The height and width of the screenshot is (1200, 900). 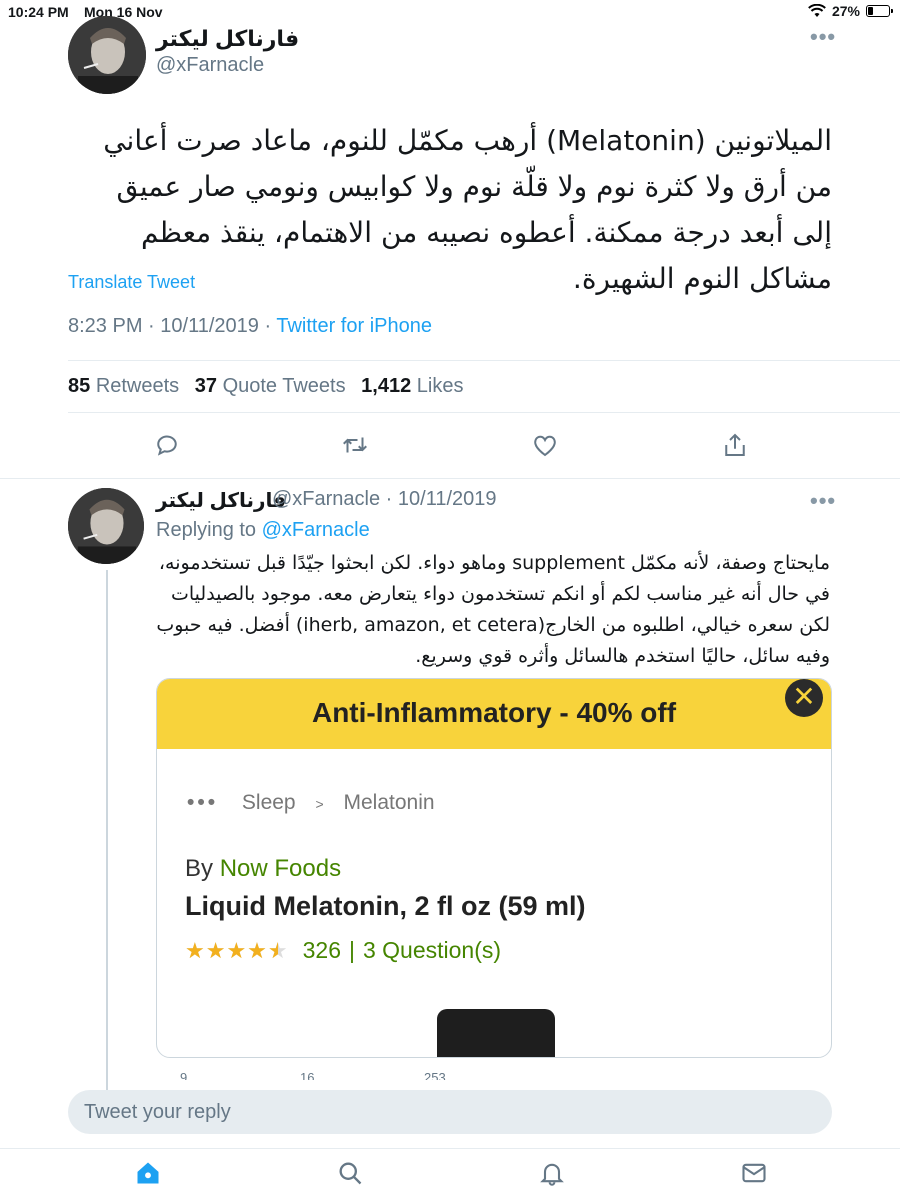 What do you see at coordinates (307, 1075) in the screenshot?
I see `reply-retweet-count: 16` at bounding box center [307, 1075].